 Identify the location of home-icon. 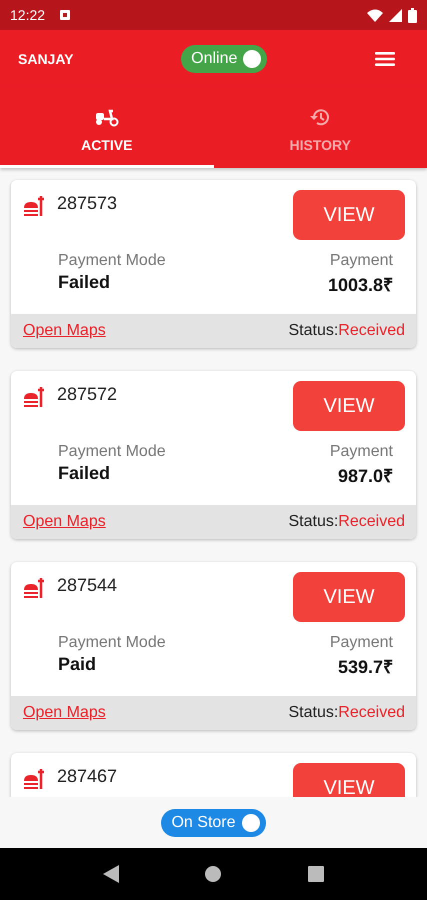
(213, 874).